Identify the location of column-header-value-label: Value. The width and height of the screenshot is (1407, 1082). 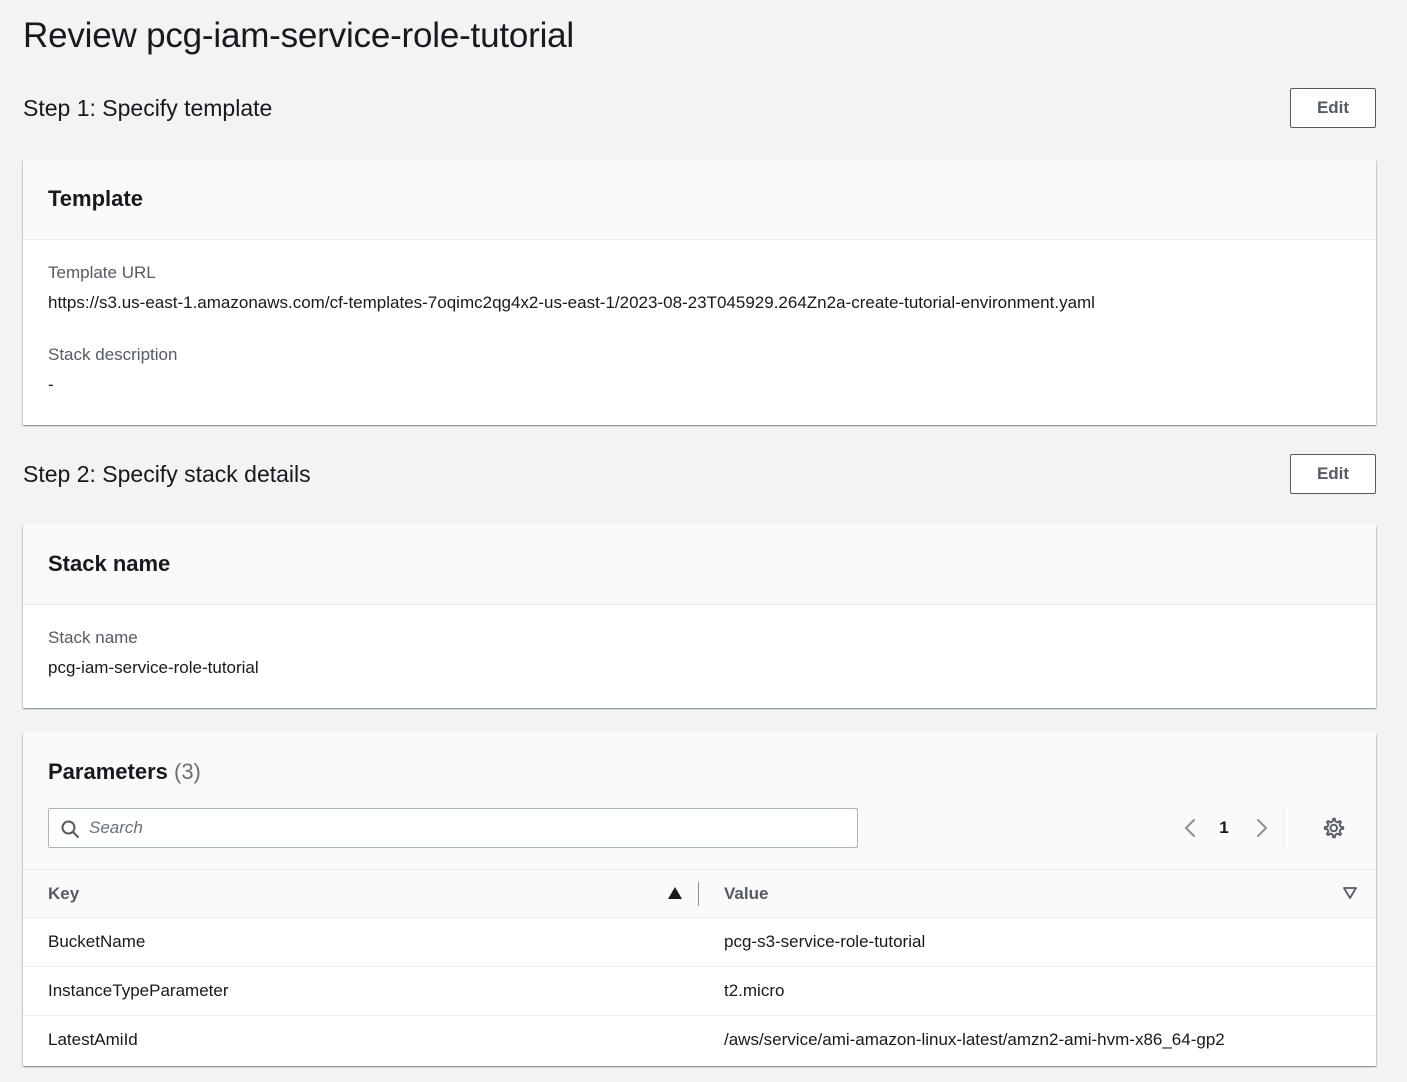
(746, 893).